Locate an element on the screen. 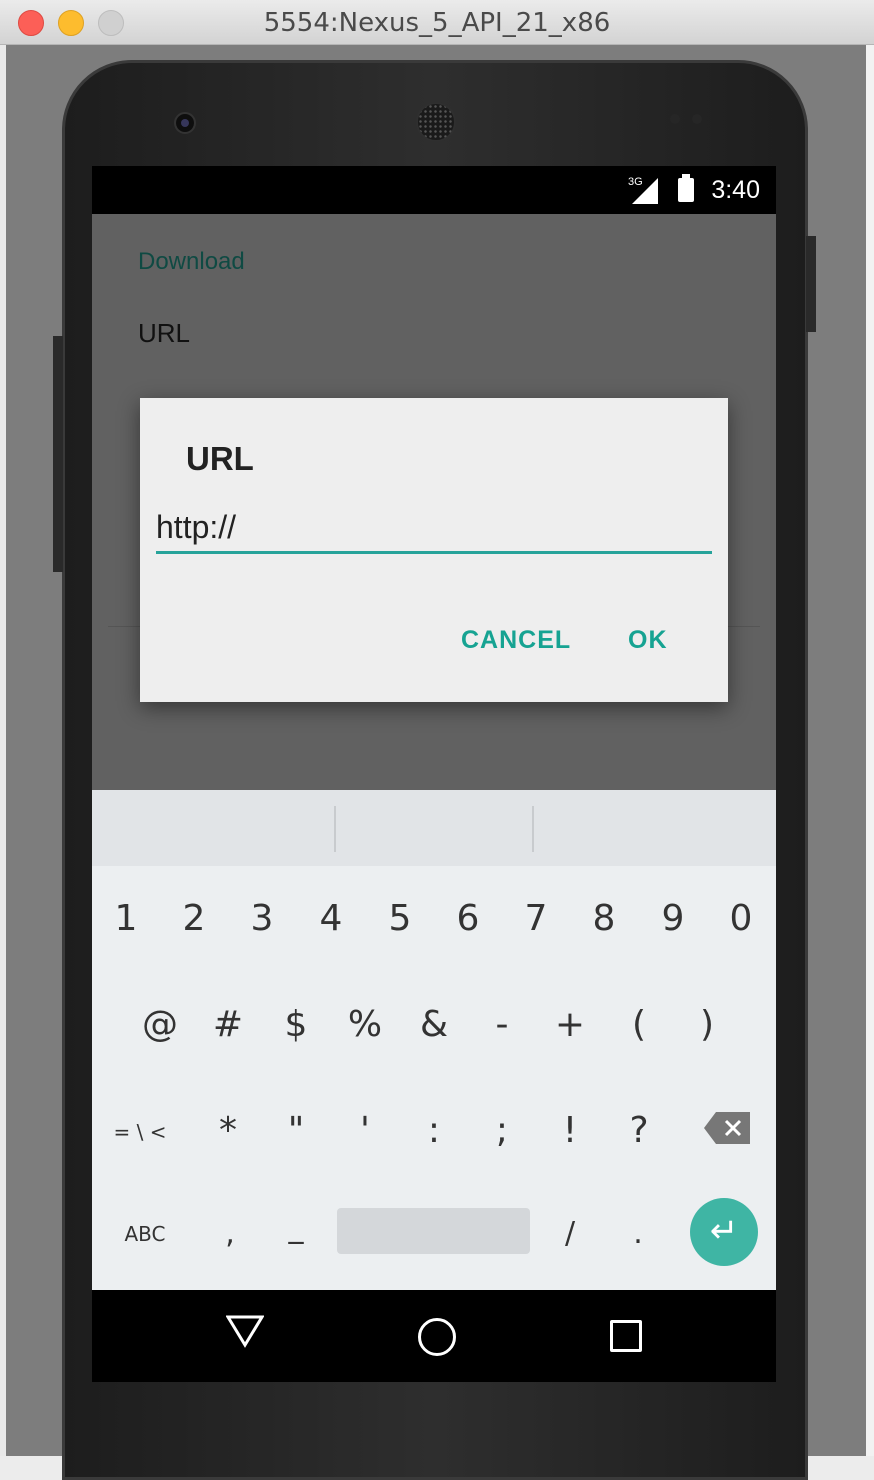 The height and width of the screenshot is (1480, 874). home-icon is located at coordinates (437, 1337).